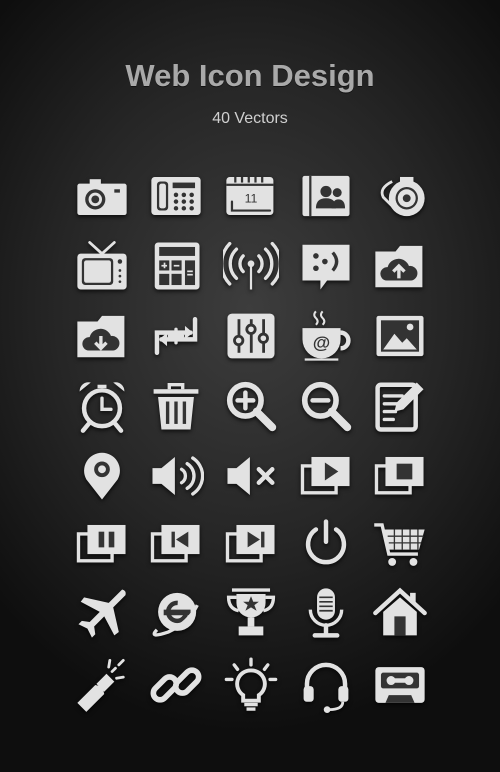 This screenshot has height=772, width=500. What do you see at coordinates (326, 476) in the screenshot?
I see `media-play-icon` at bounding box center [326, 476].